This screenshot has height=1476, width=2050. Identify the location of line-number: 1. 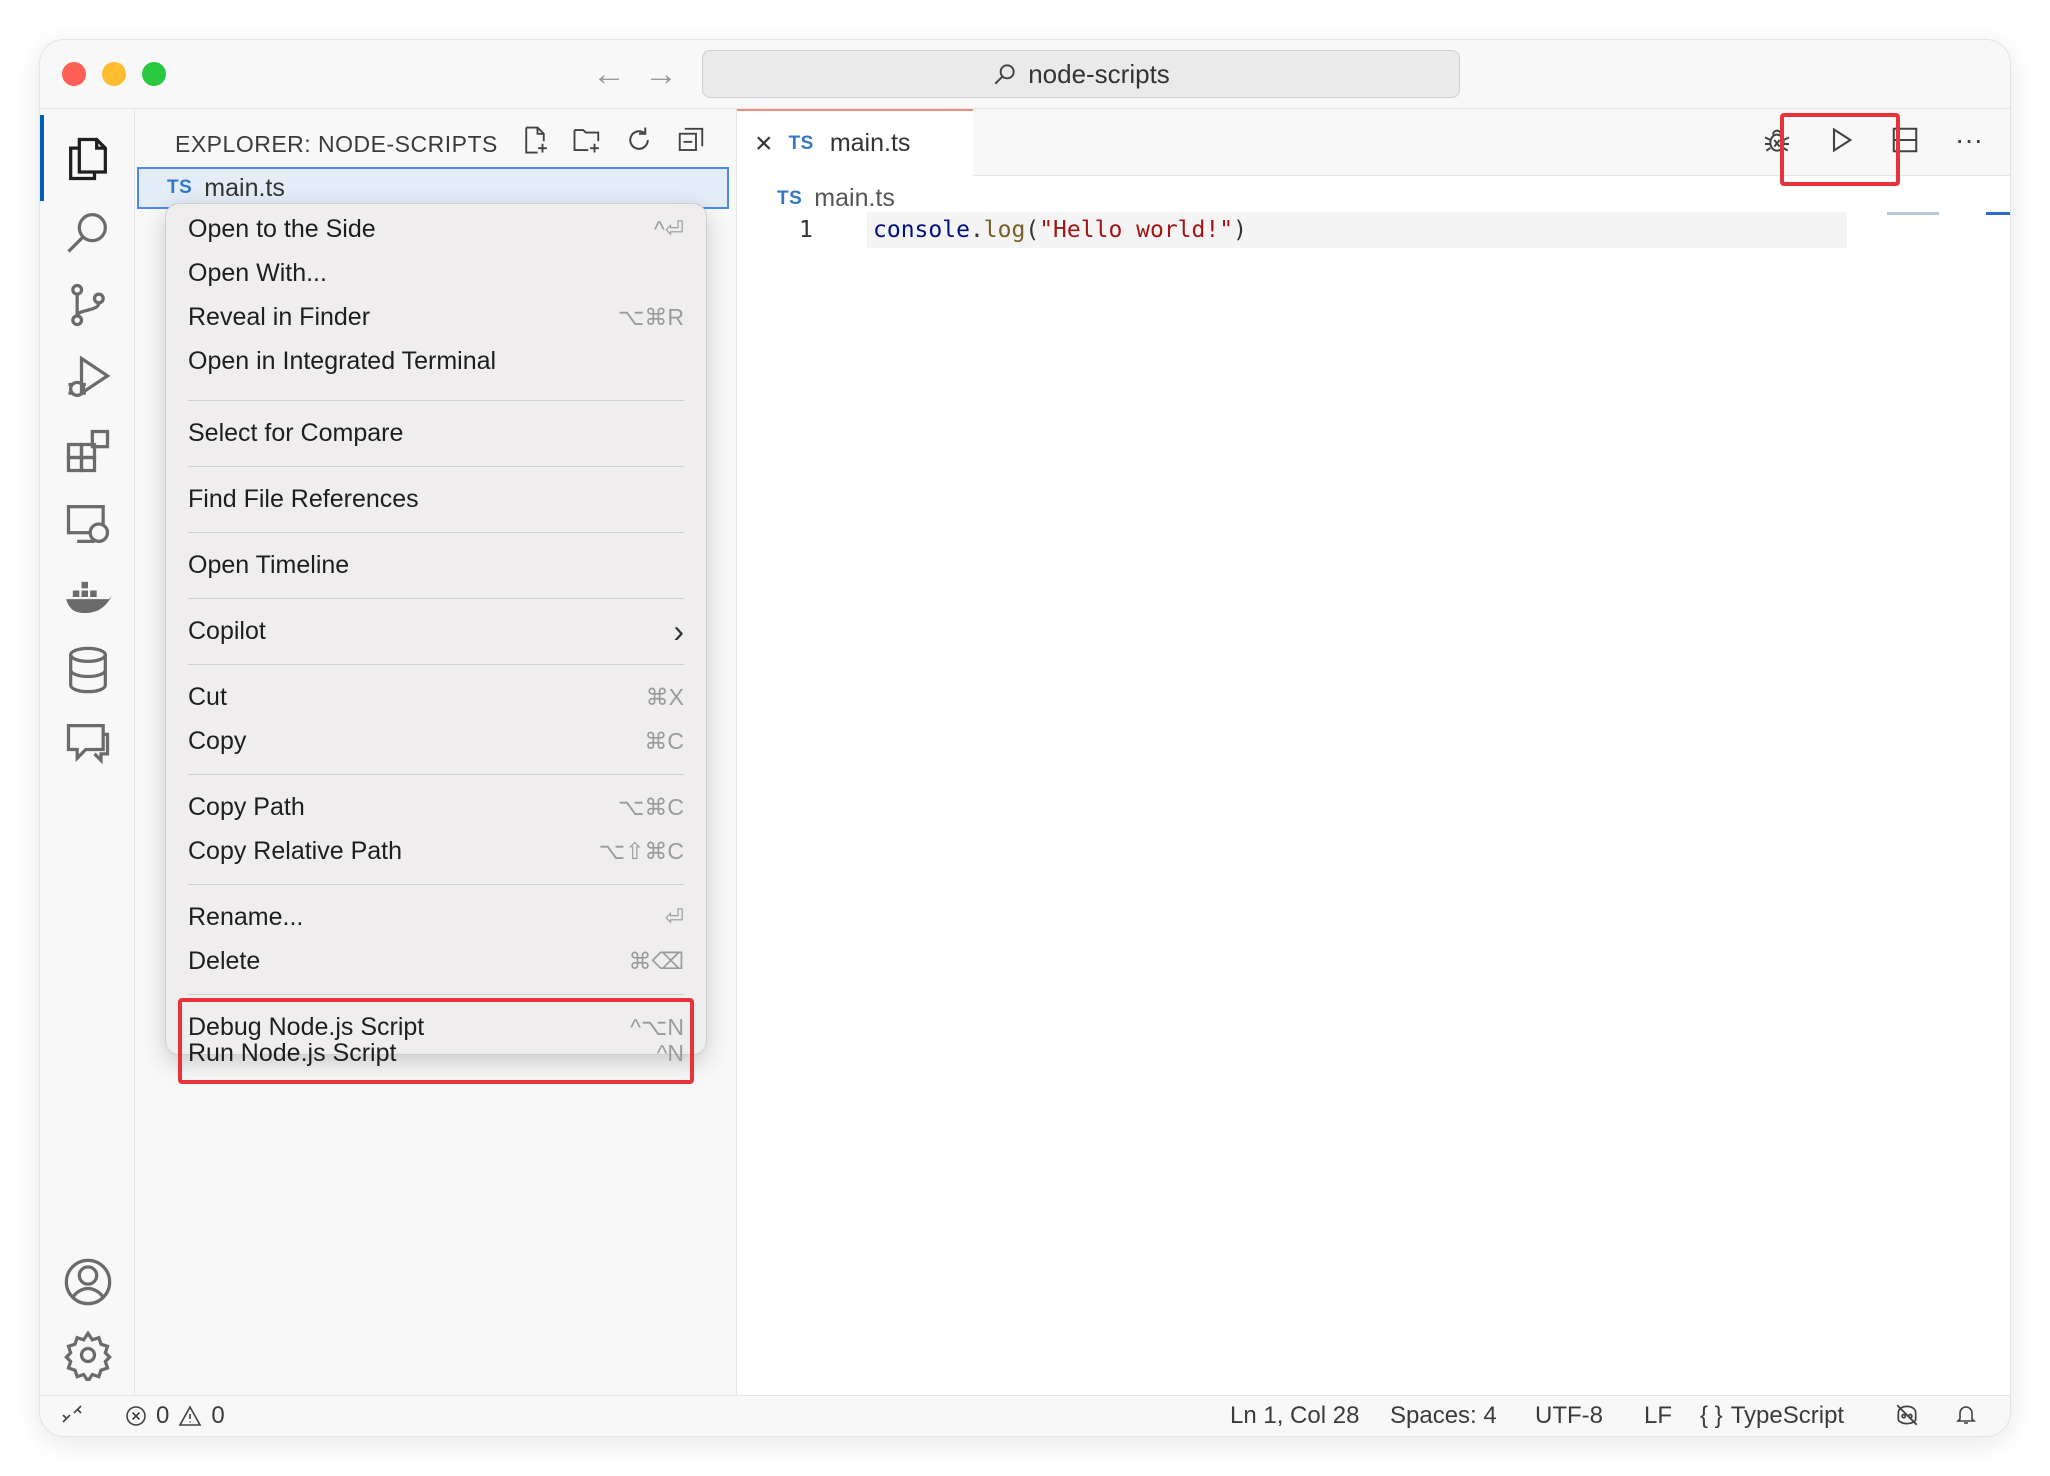
(806, 230).